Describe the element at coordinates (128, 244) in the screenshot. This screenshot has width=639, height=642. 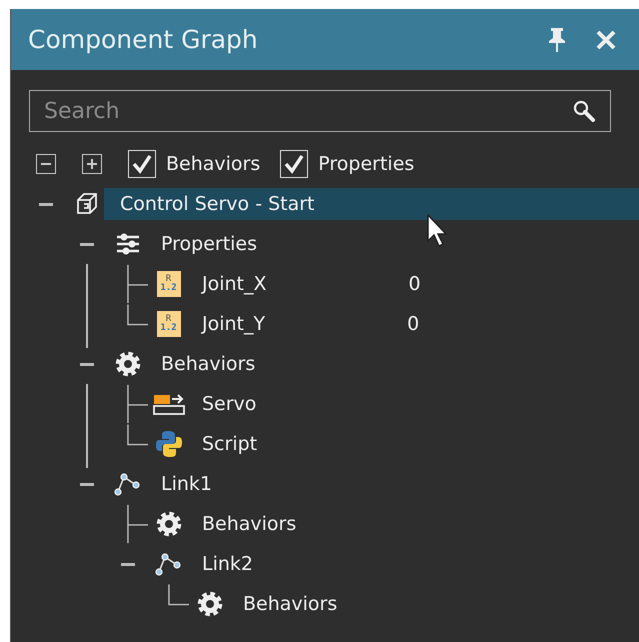
I see `sliders-icon` at that location.